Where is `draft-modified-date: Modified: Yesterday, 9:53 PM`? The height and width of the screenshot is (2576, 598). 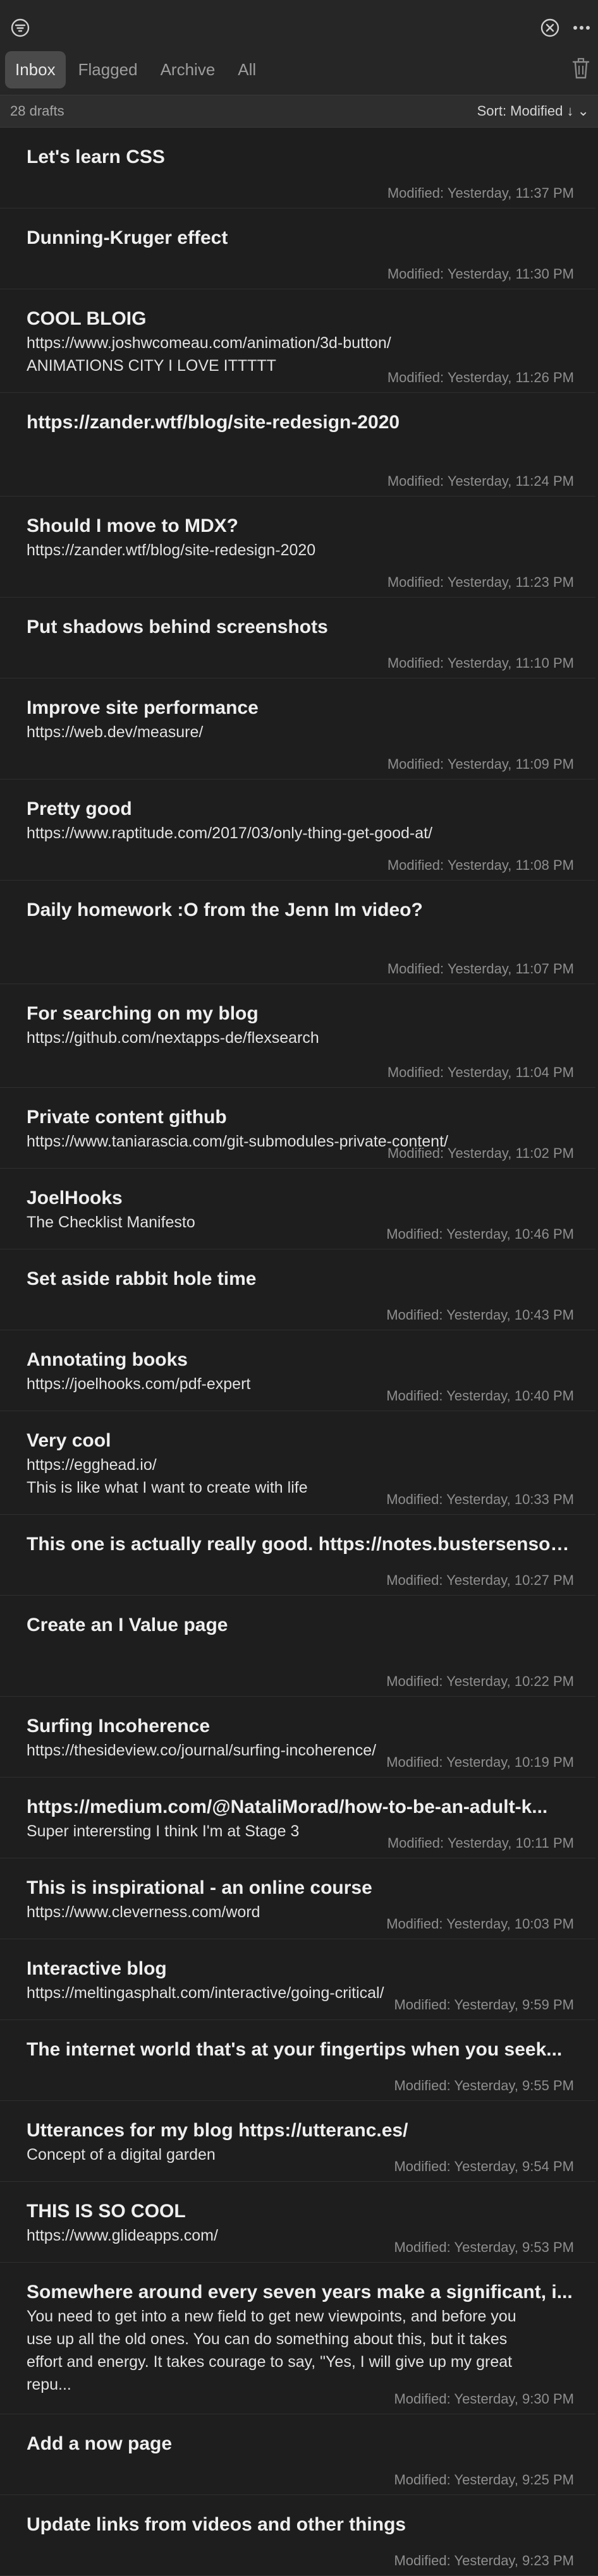
draft-modified-date: Modified: Yesterday, 9:53 PM is located at coordinates (484, 2247).